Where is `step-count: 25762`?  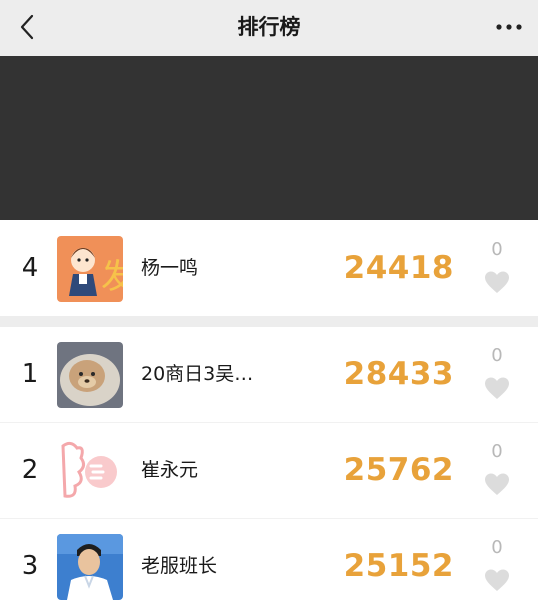
step-count: 25762 is located at coordinates (398, 470).